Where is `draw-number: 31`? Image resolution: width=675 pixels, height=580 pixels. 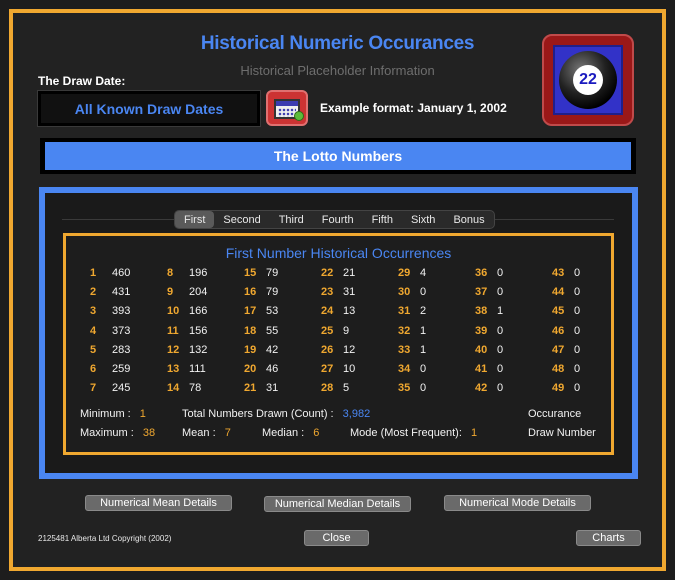 draw-number: 31 is located at coordinates (404, 311).